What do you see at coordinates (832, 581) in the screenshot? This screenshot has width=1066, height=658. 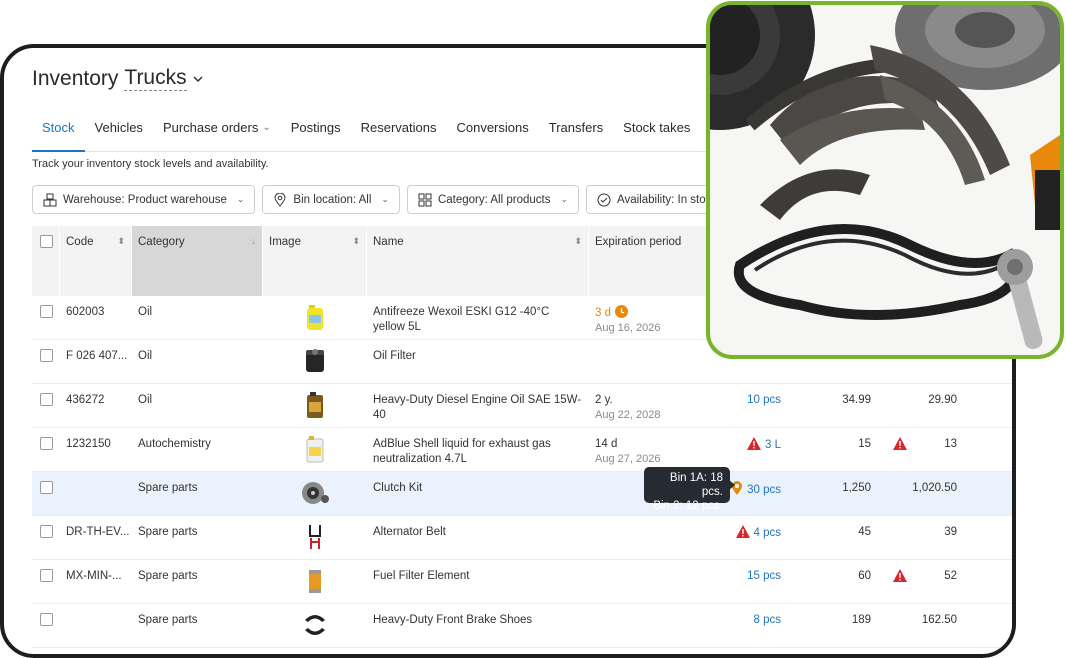 I see `price-cell: 60` at bounding box center [832, 581].